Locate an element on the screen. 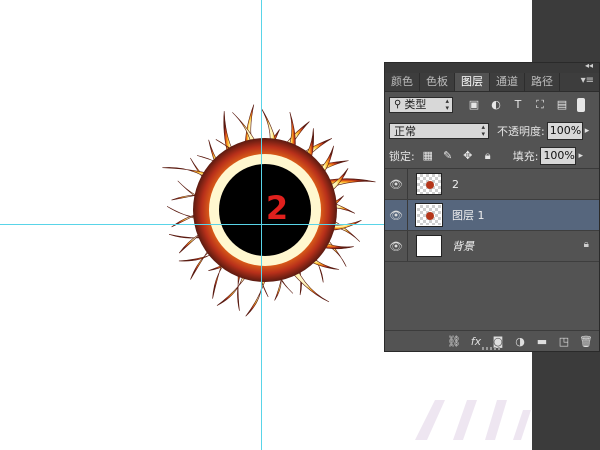 This screenshot has height=450, width=600. panel-menu-icon: ▾≡ is located at coordinates (587, 80).